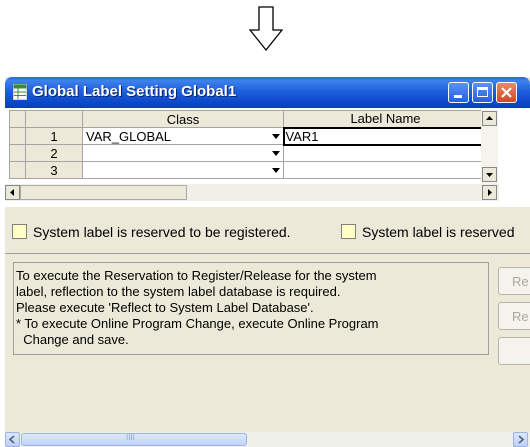 This screenshot has height=447, width=530. I want to click on maximize-icon, so click(482, 92).